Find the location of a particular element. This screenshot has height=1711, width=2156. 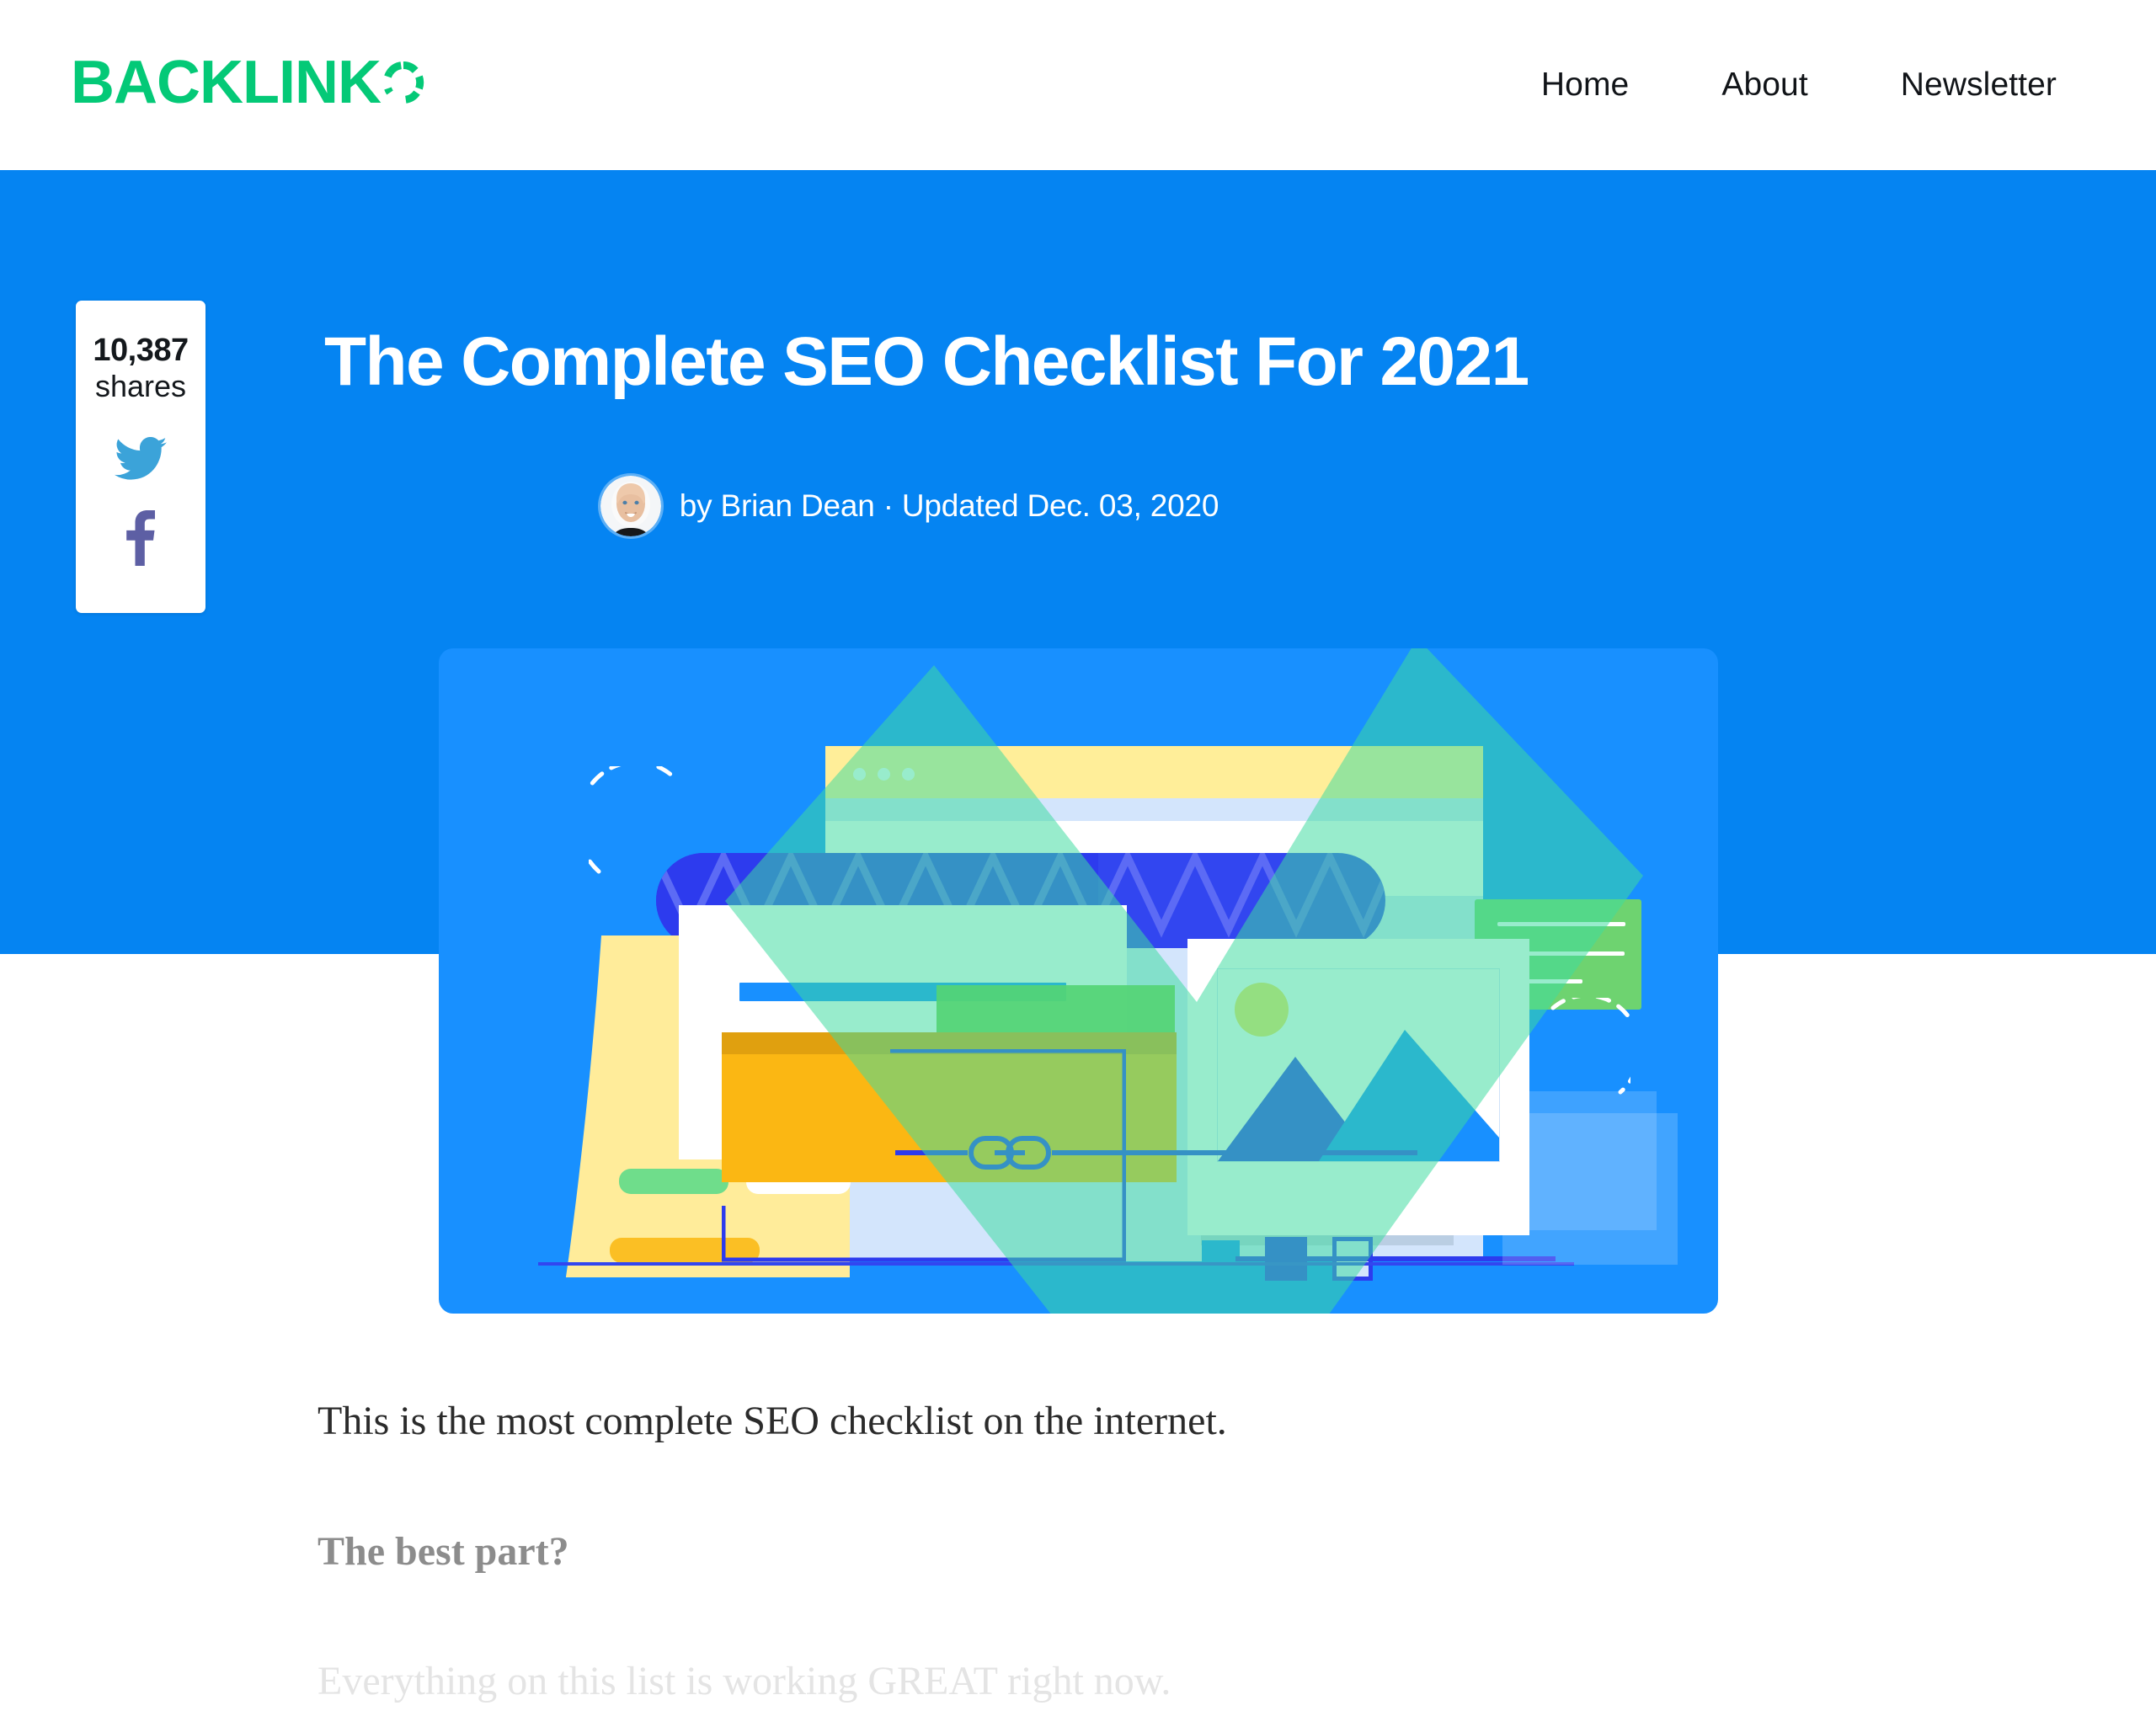

logo-wordmark: BACKLINK is located at coordinates (227, 82).